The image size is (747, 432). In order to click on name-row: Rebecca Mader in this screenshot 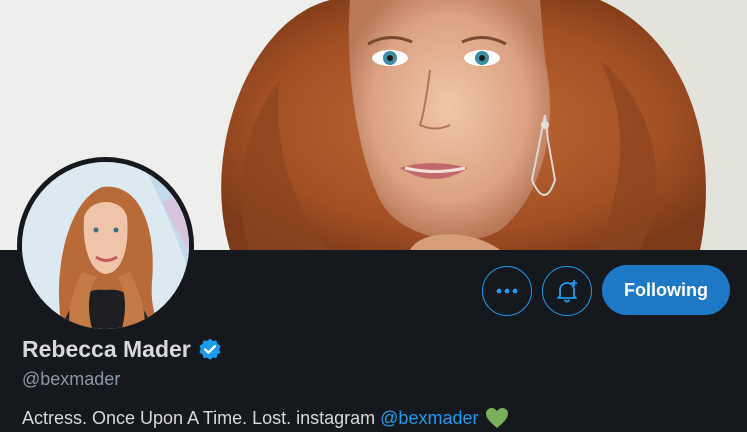, I will do `click(122, 349)`.